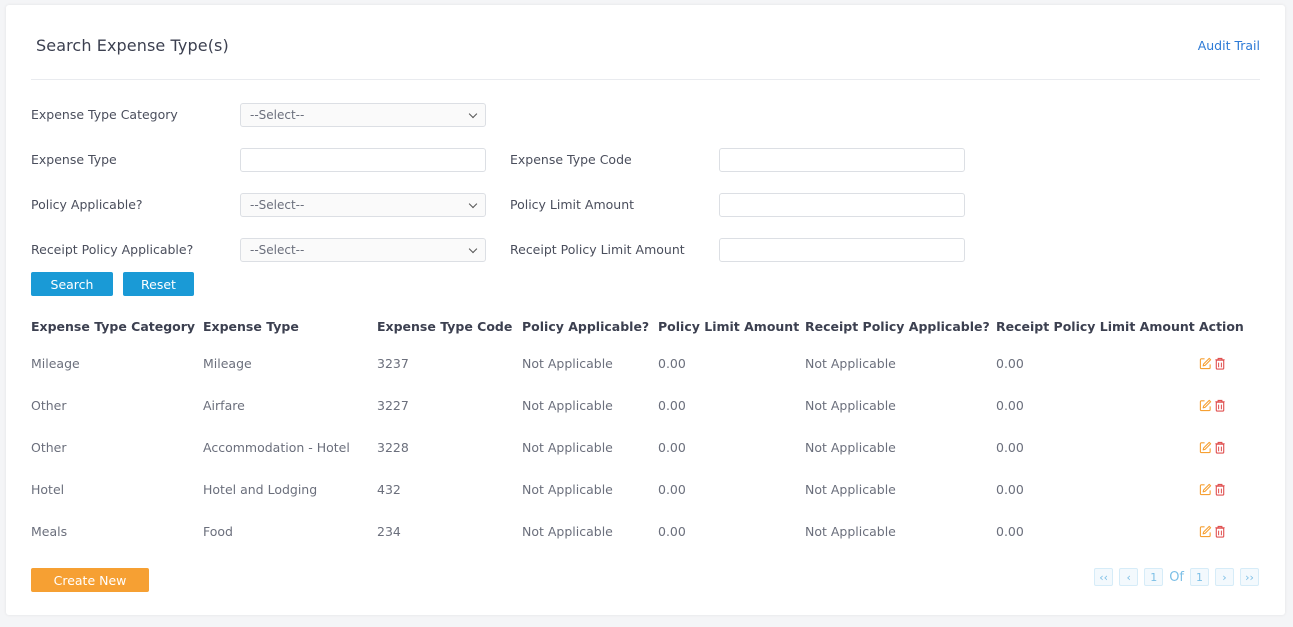 The image size is (1293, 627). What do you see at coordinates (572, 204) in the screenshot?
I see `policy-limit-amount-label: Policy Limit Amount` at bounding box center [572, 204].